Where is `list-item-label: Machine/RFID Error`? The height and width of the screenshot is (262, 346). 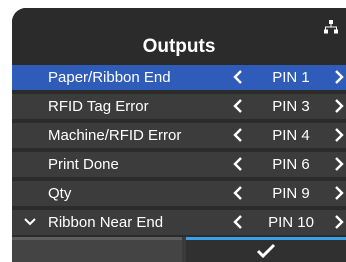
list-item-label: Machine/RFID Error is located at coordinates (115, 135).